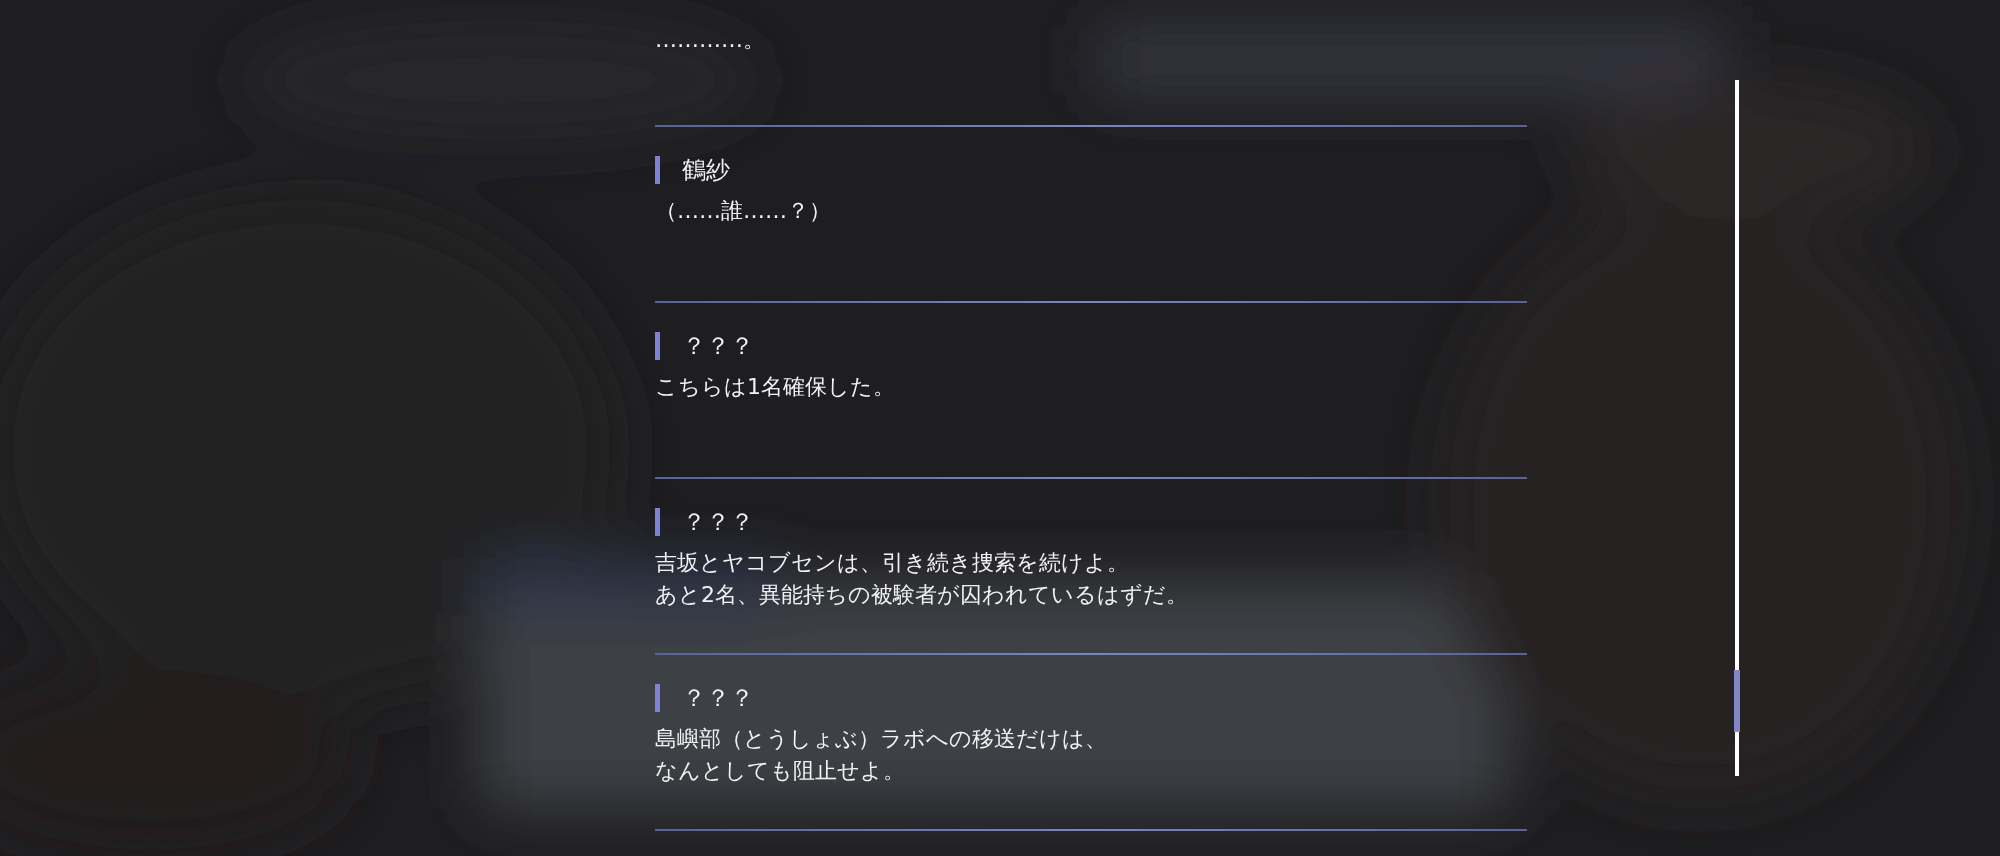 Image resolution: width=2000 pixels, height=856 pixels. I want to click on dialogue-line: …………。, so click(710, 40).